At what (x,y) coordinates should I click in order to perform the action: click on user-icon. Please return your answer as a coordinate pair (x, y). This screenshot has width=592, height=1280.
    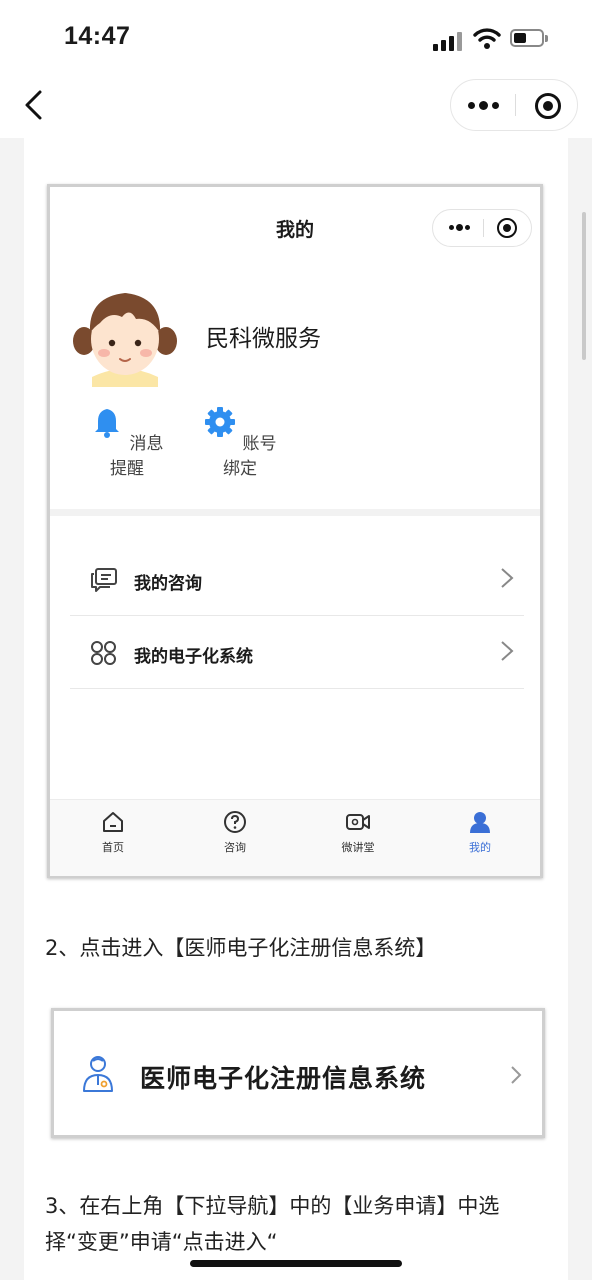
    Looking at the image, I should click on (480, 822).